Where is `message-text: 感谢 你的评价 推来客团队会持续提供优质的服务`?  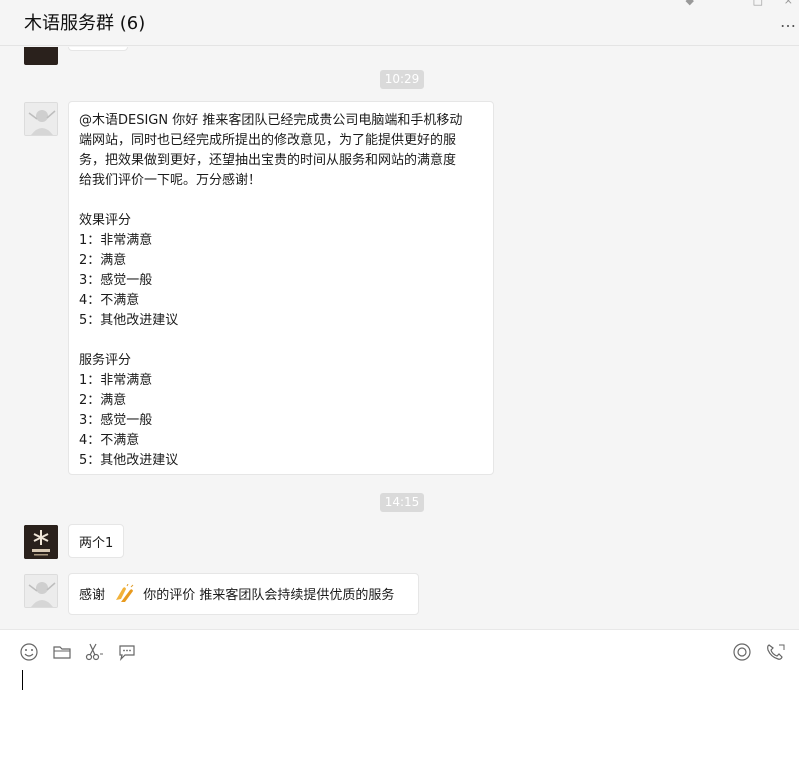
message-text: 感谢 你的评价 推来客团队会持续提供优质的服务 is located at coordinates (243, 594).